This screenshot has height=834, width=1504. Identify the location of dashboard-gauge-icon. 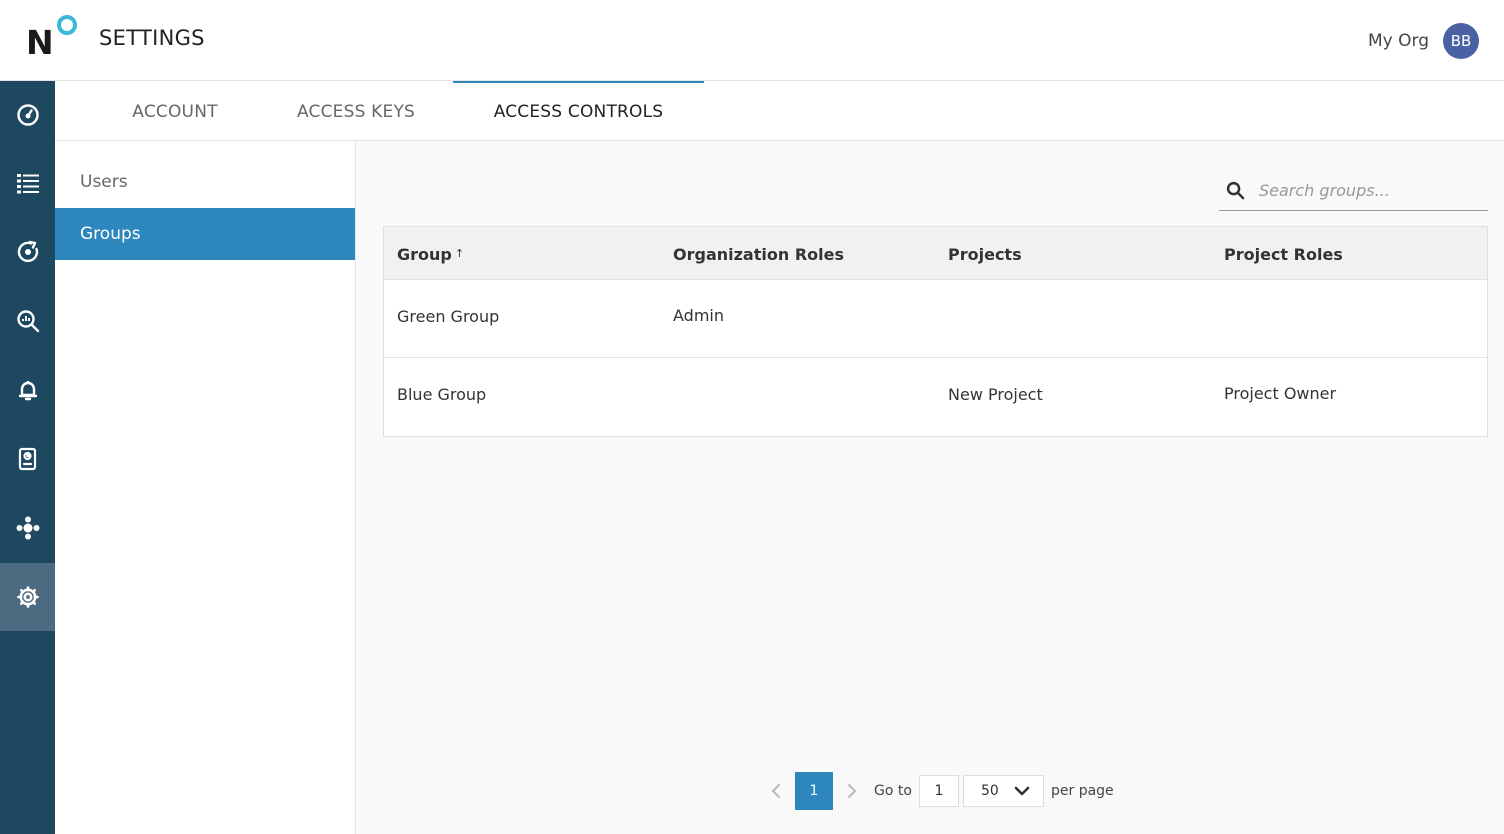
(27, 115).